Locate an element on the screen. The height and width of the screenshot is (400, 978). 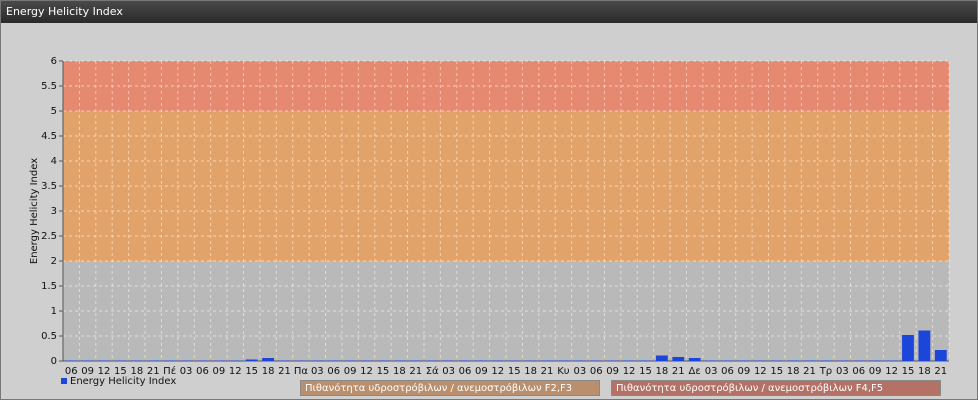
y-tick-label: 4.5 is located at coordinates (49, 136).